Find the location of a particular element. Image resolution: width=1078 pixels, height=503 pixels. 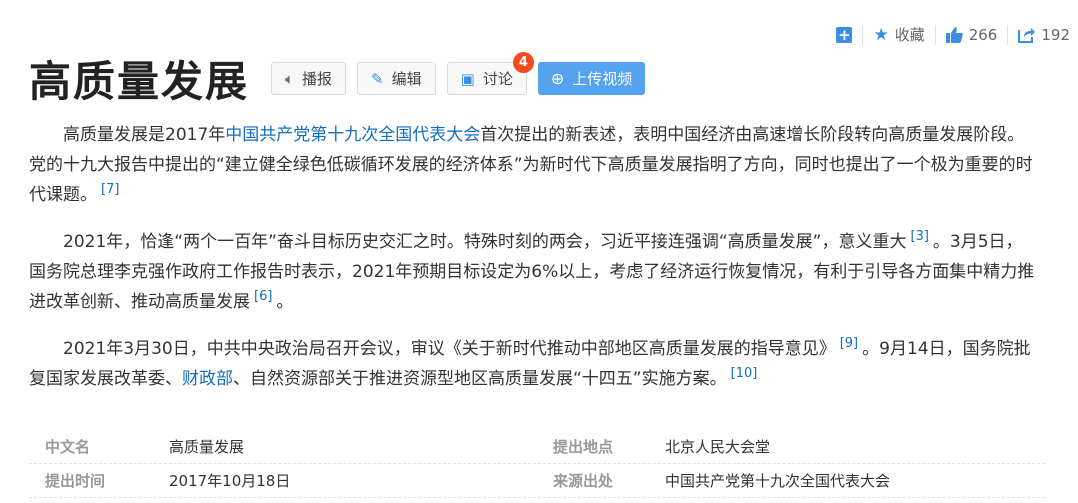

reference-link: [3] is located at coordinates (920, 236).